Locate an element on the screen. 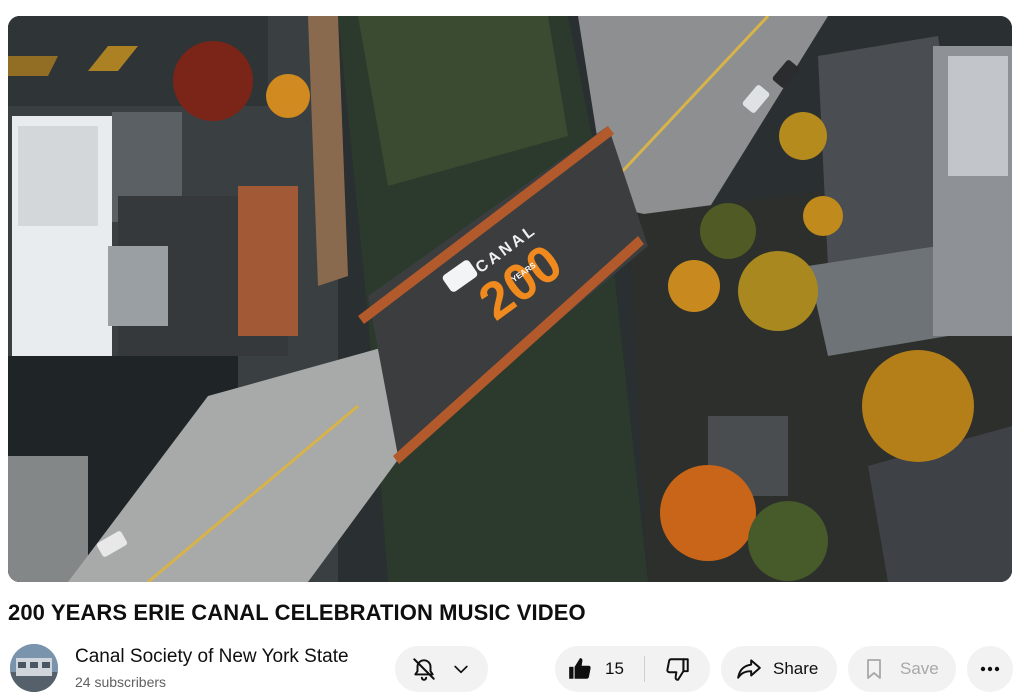  share-arrow-icon is located at coordinates (749, 669).